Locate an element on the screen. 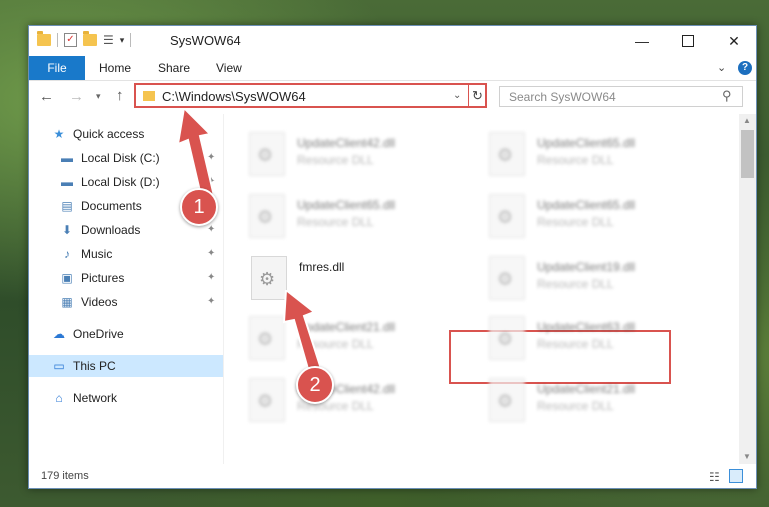  sidebar-item-this-pc: ▭ This PC is located at coordinates (126, 366).